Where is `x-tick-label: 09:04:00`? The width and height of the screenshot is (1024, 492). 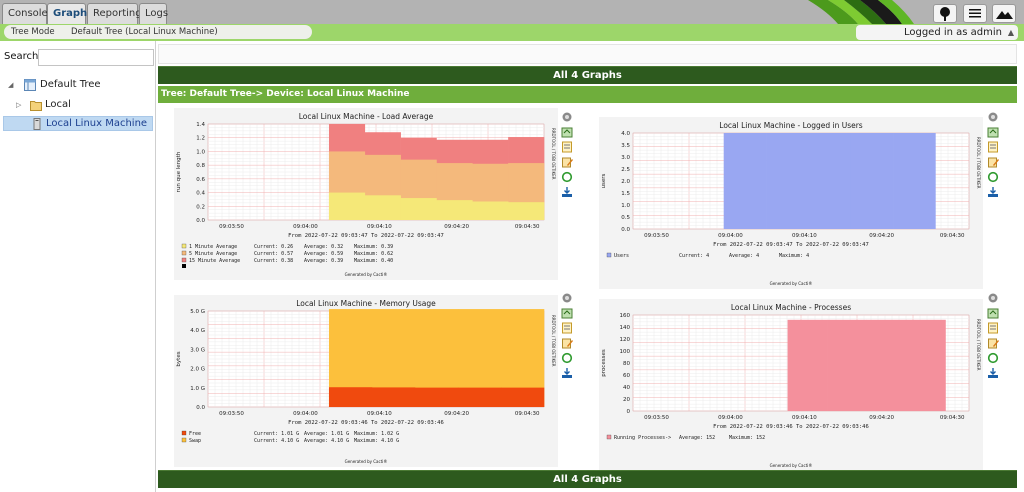
x-tick-label: 09:04:00 is located at coordinates (730, 418).